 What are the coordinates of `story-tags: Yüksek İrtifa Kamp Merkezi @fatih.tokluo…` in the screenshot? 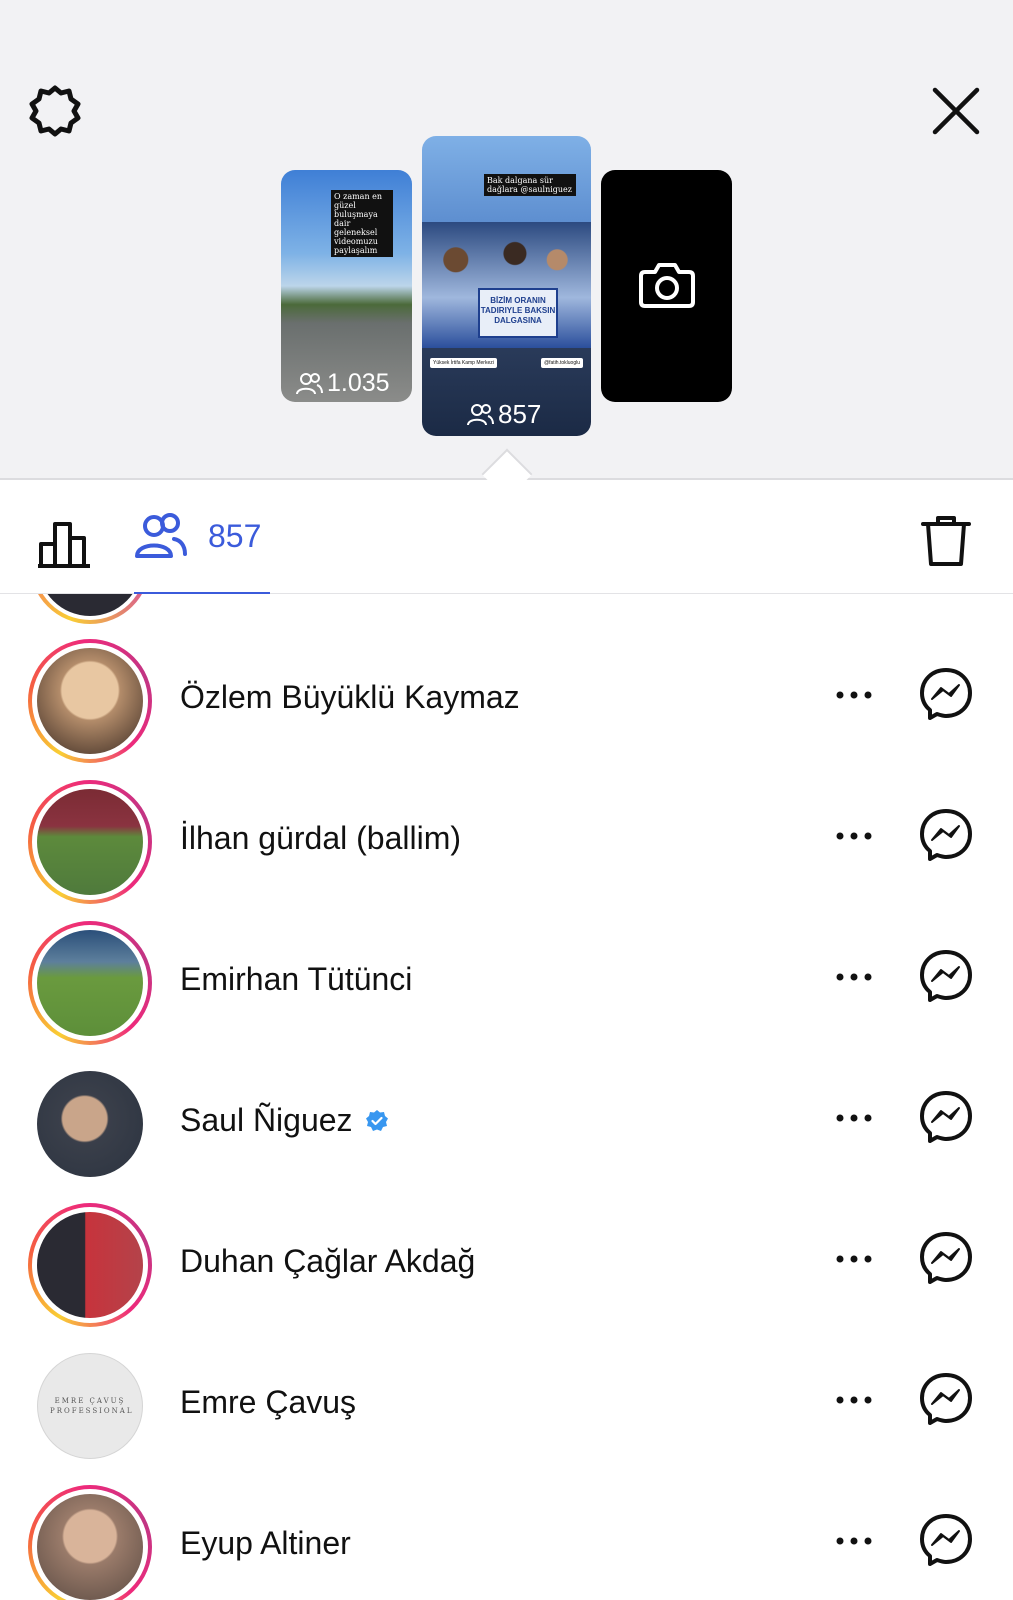 It's located at (506, 363).